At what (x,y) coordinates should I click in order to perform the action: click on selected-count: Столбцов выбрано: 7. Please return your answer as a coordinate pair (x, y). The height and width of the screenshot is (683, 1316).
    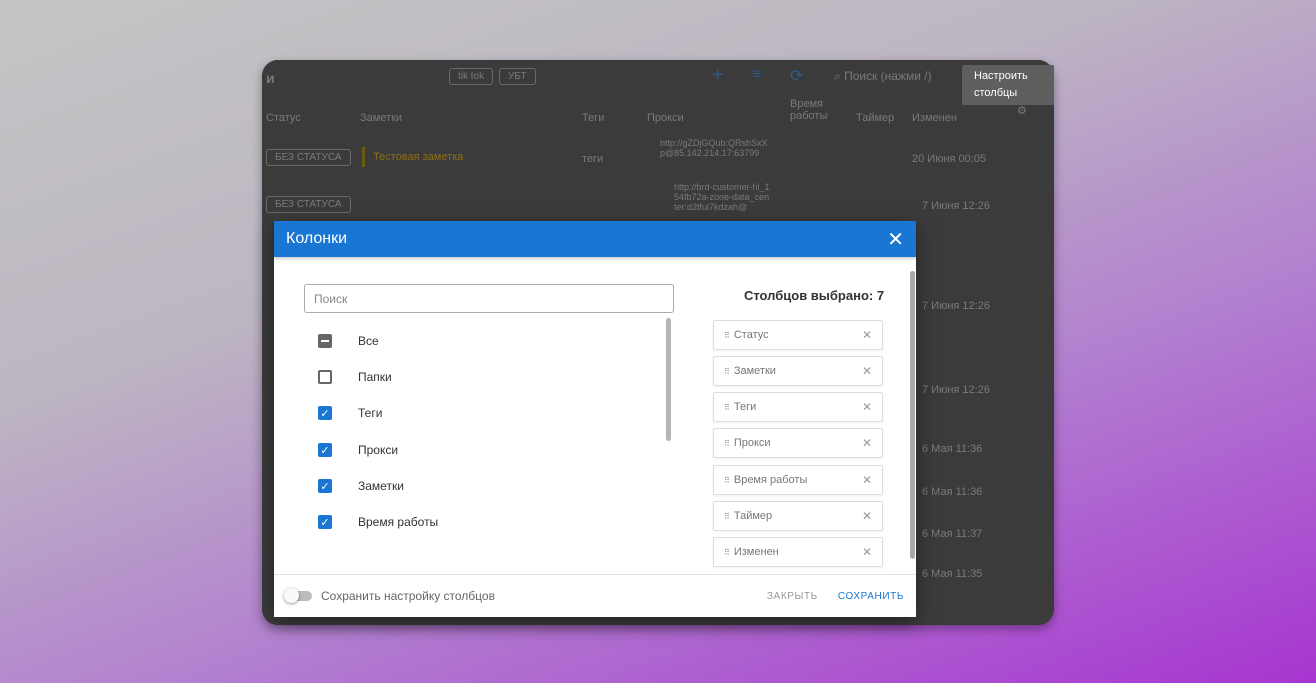
    Looking at the image, I should click on (814, 295).